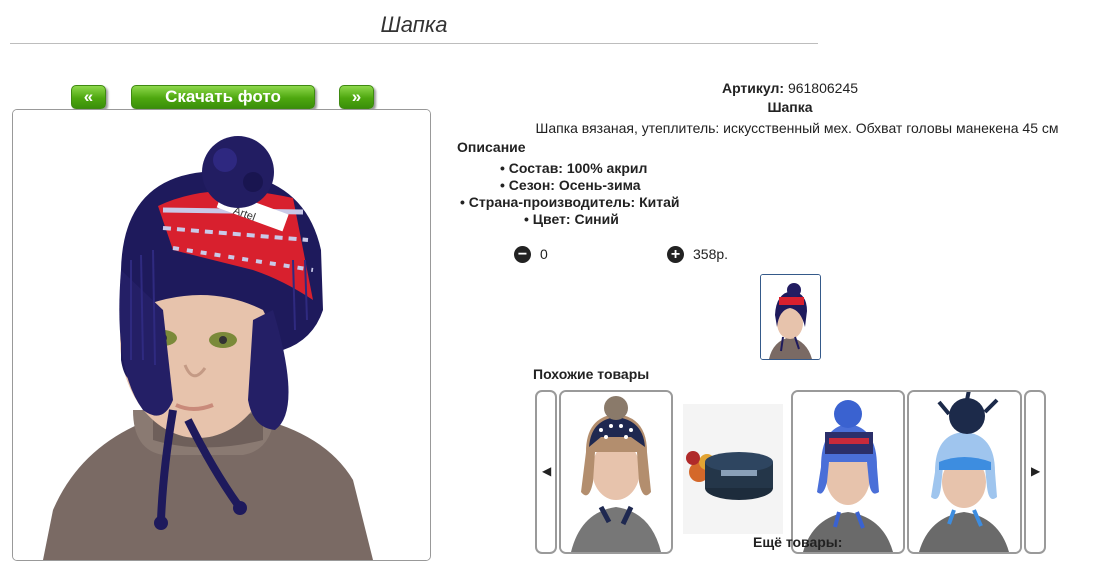  What do you see at coordinates (798, 542) in the screenshot?
I see `more-products-label: Ещё товары:` at bounding box center [798, 542].